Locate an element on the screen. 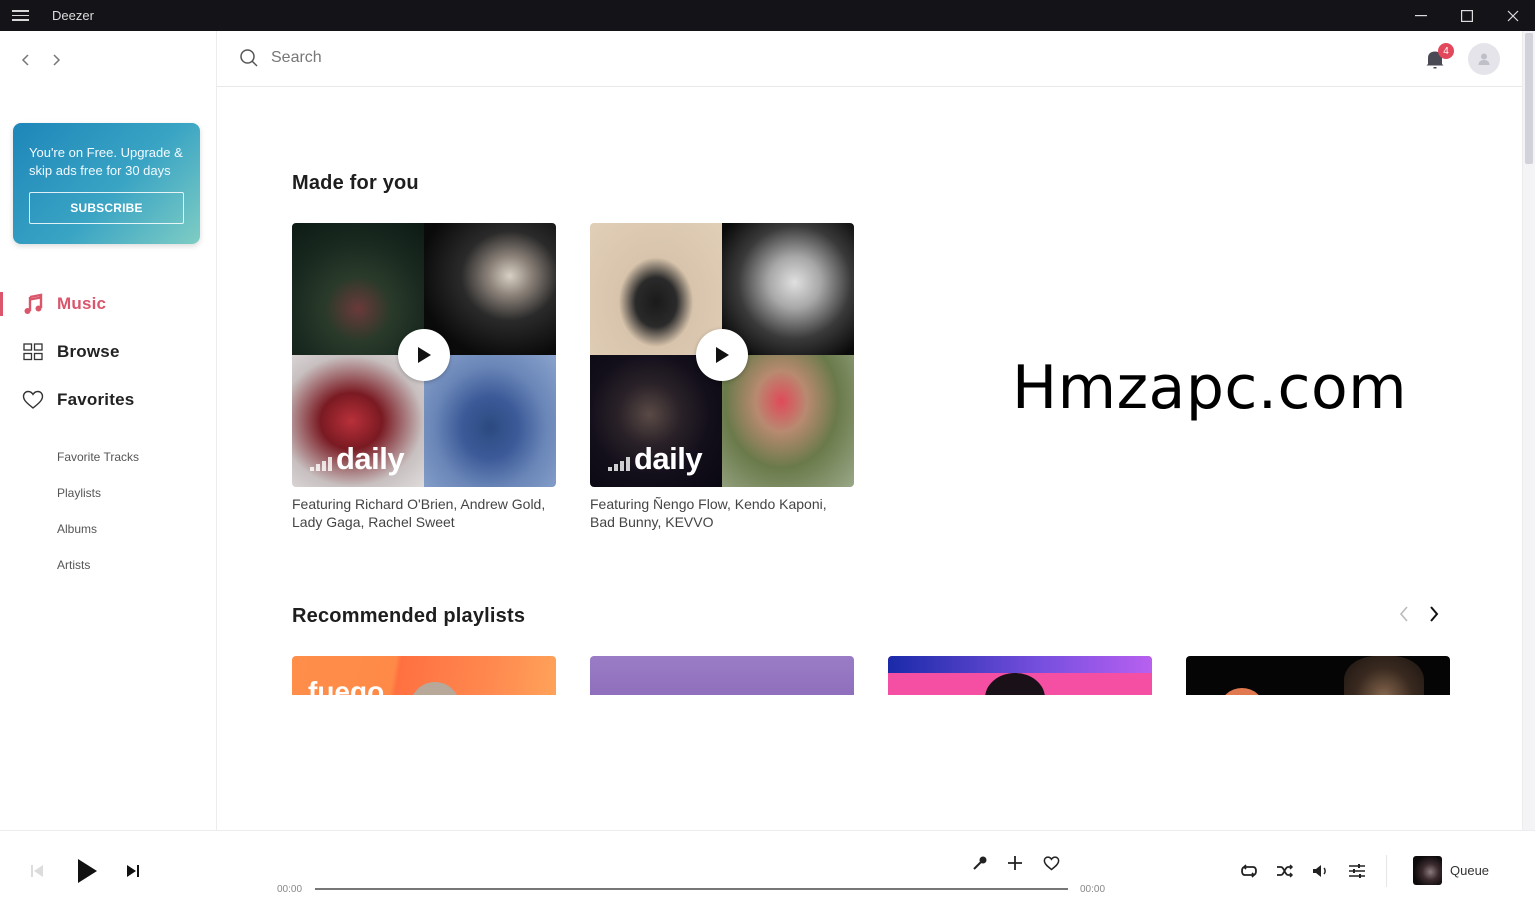 Image resolution: width=1535 pixels, height=909 pixels. main-scrollbar is located at coordinates (1528, 430).